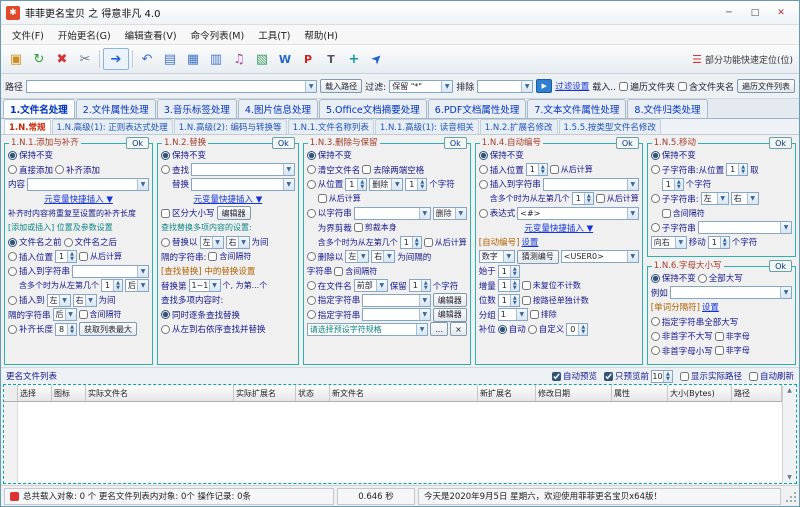  I want to click on p4-exclude-checkbox, so click(534, 315).